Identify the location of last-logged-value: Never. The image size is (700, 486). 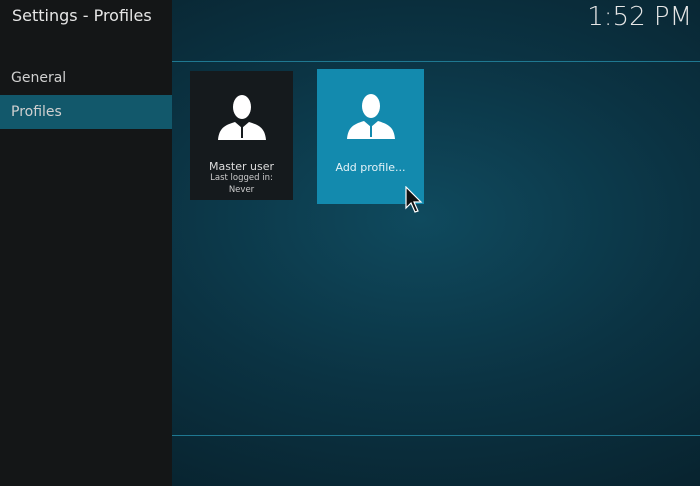
(241, 190).